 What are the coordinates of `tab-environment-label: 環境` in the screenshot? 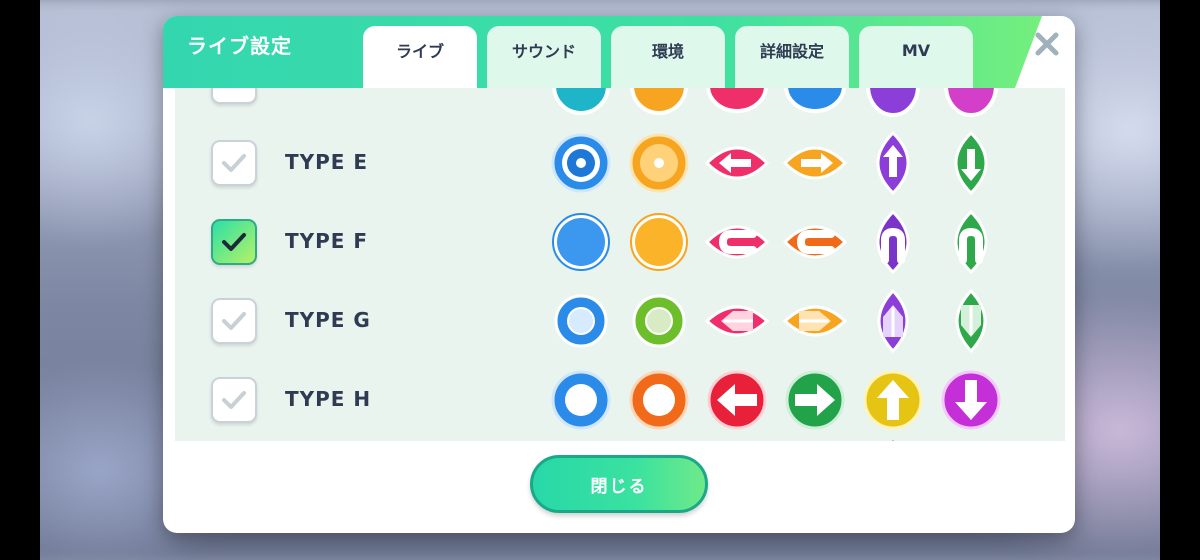 It's located at (667, 51).